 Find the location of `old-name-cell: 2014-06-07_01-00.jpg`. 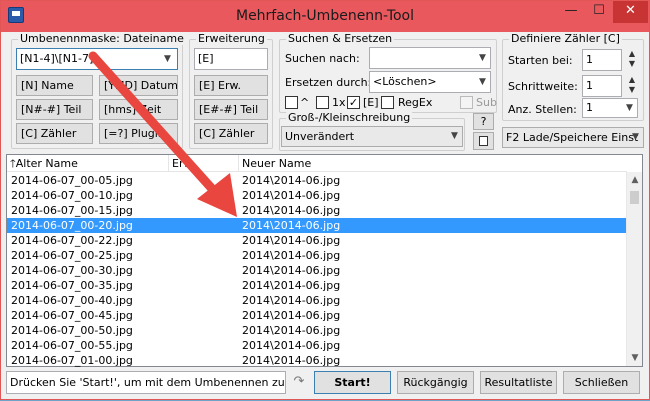

old-name-cell: 2014-06-07_01-00.jpg is located at coordinates (72, 360).